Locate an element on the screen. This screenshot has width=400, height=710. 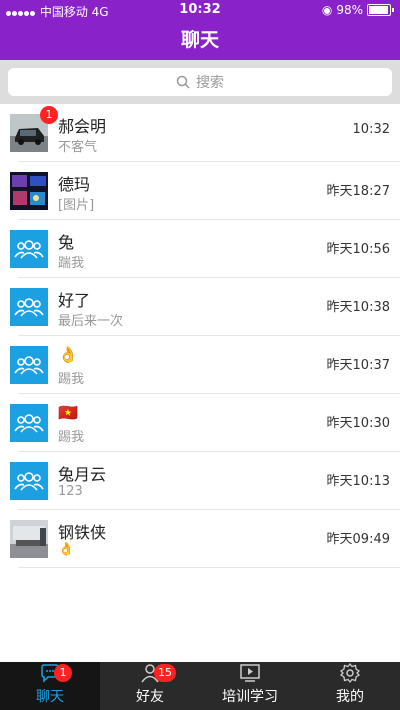
tab-label: 我的 is located at coordinates (350, 697).